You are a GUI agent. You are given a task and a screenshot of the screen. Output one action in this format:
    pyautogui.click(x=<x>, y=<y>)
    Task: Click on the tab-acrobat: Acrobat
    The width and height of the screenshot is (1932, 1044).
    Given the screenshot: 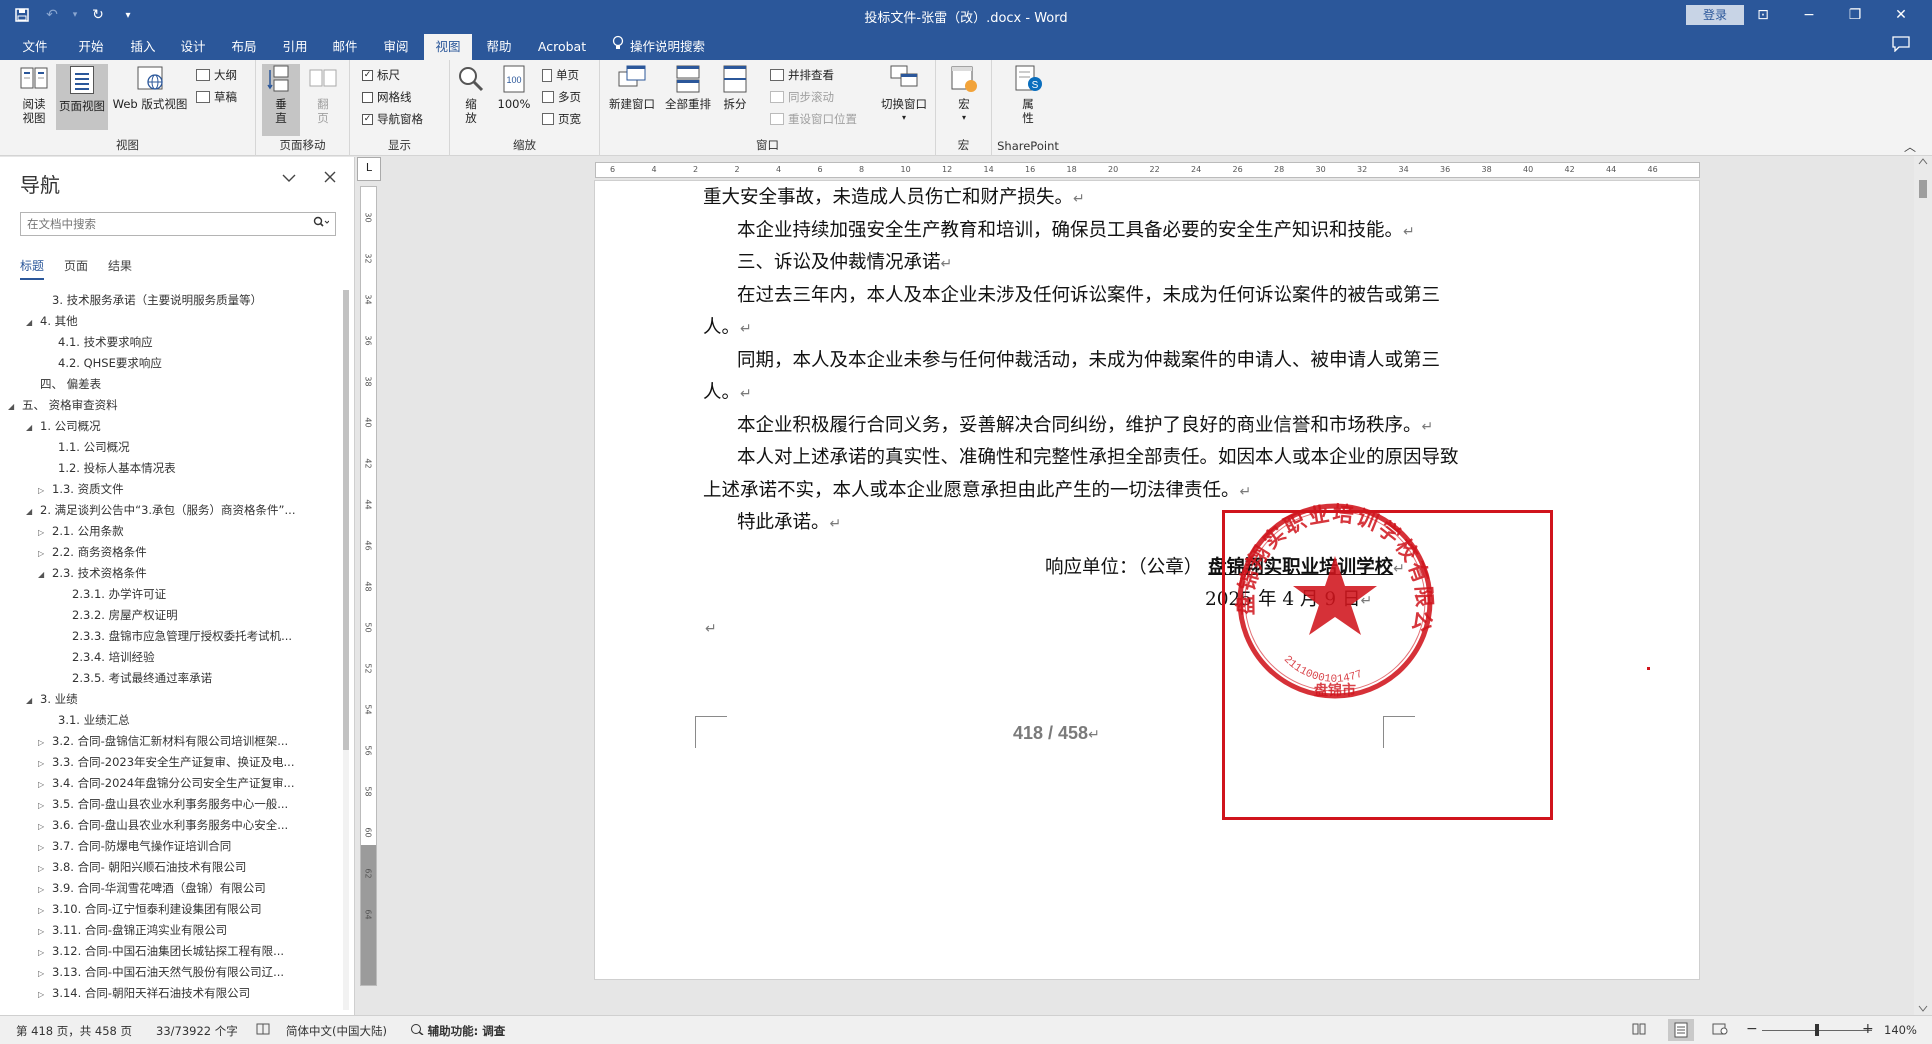 What is the action you would take?
    pyautogui.click(x=562, y=47)
    